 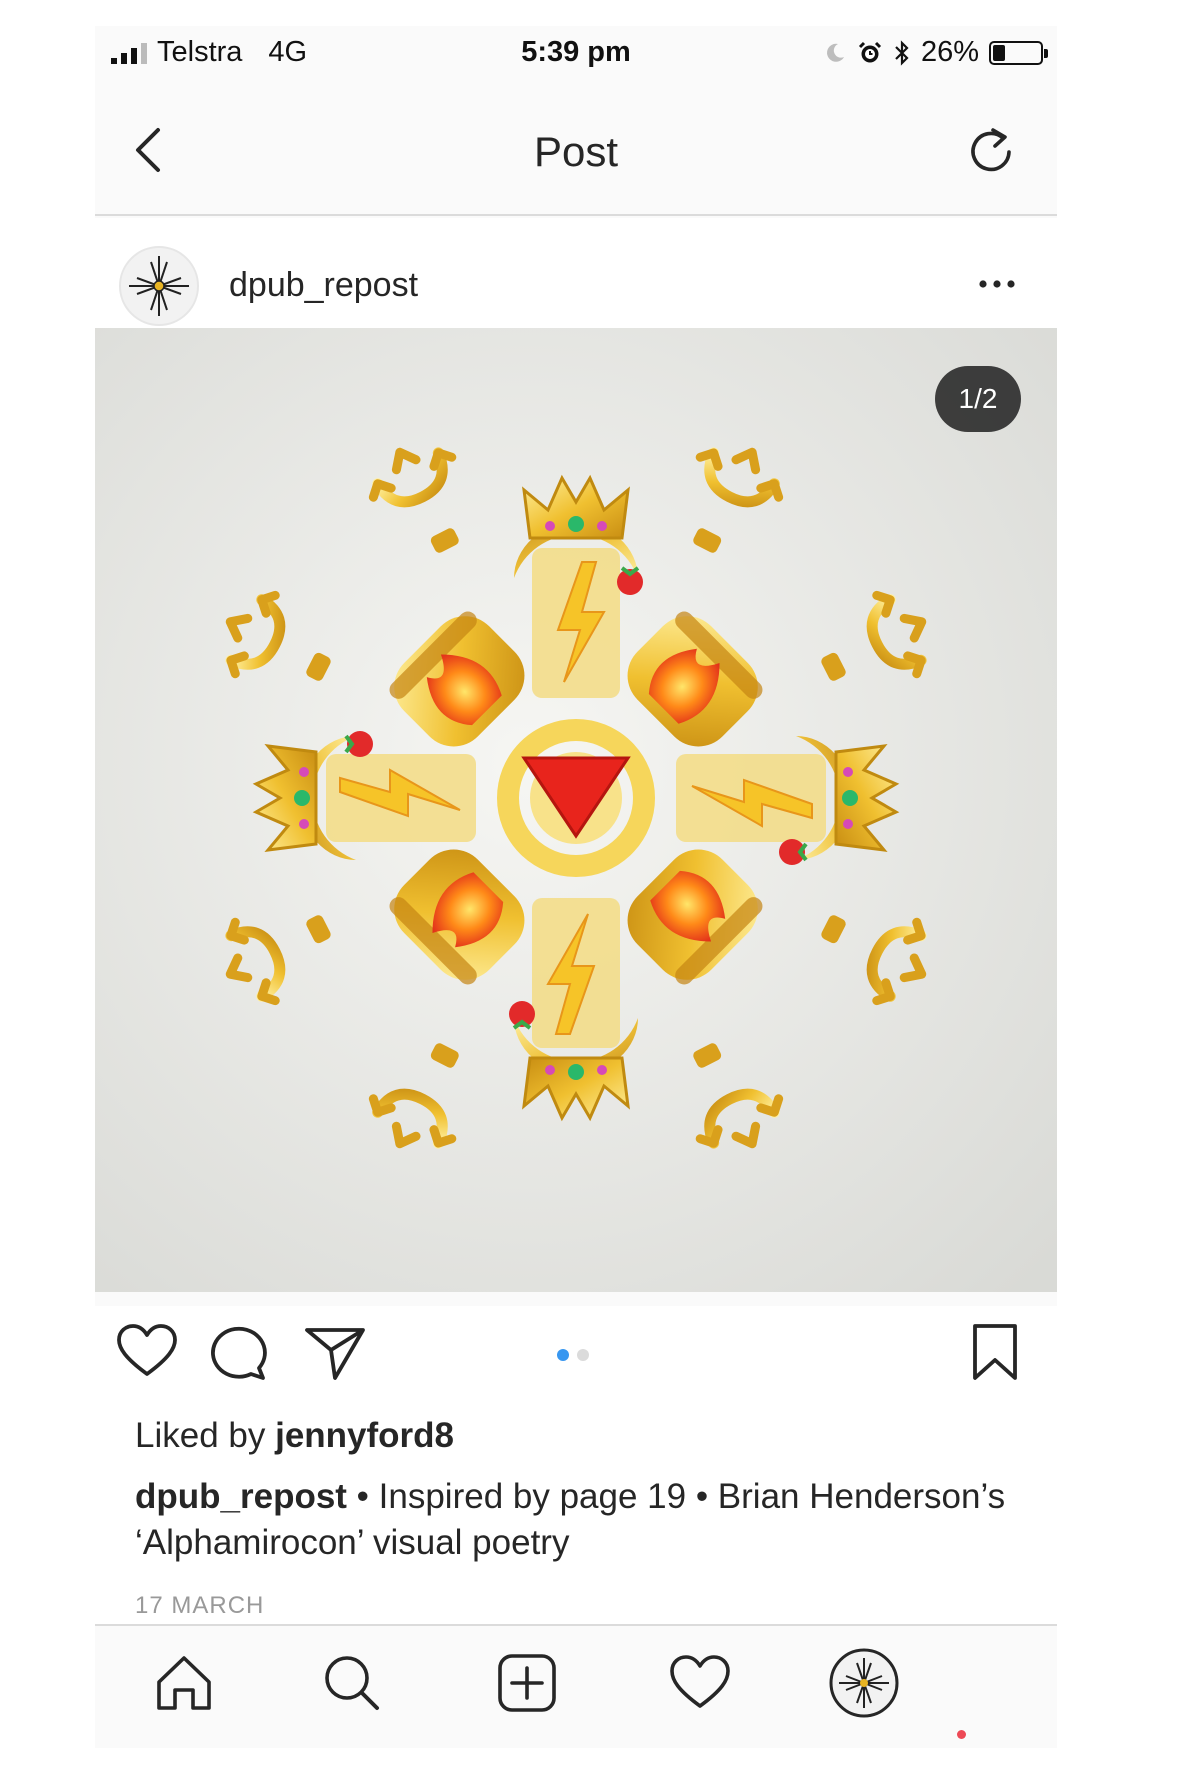 I want to click on status-bar: Telstra 4G 5:39 pm 26%, so click(x=576, y=54).